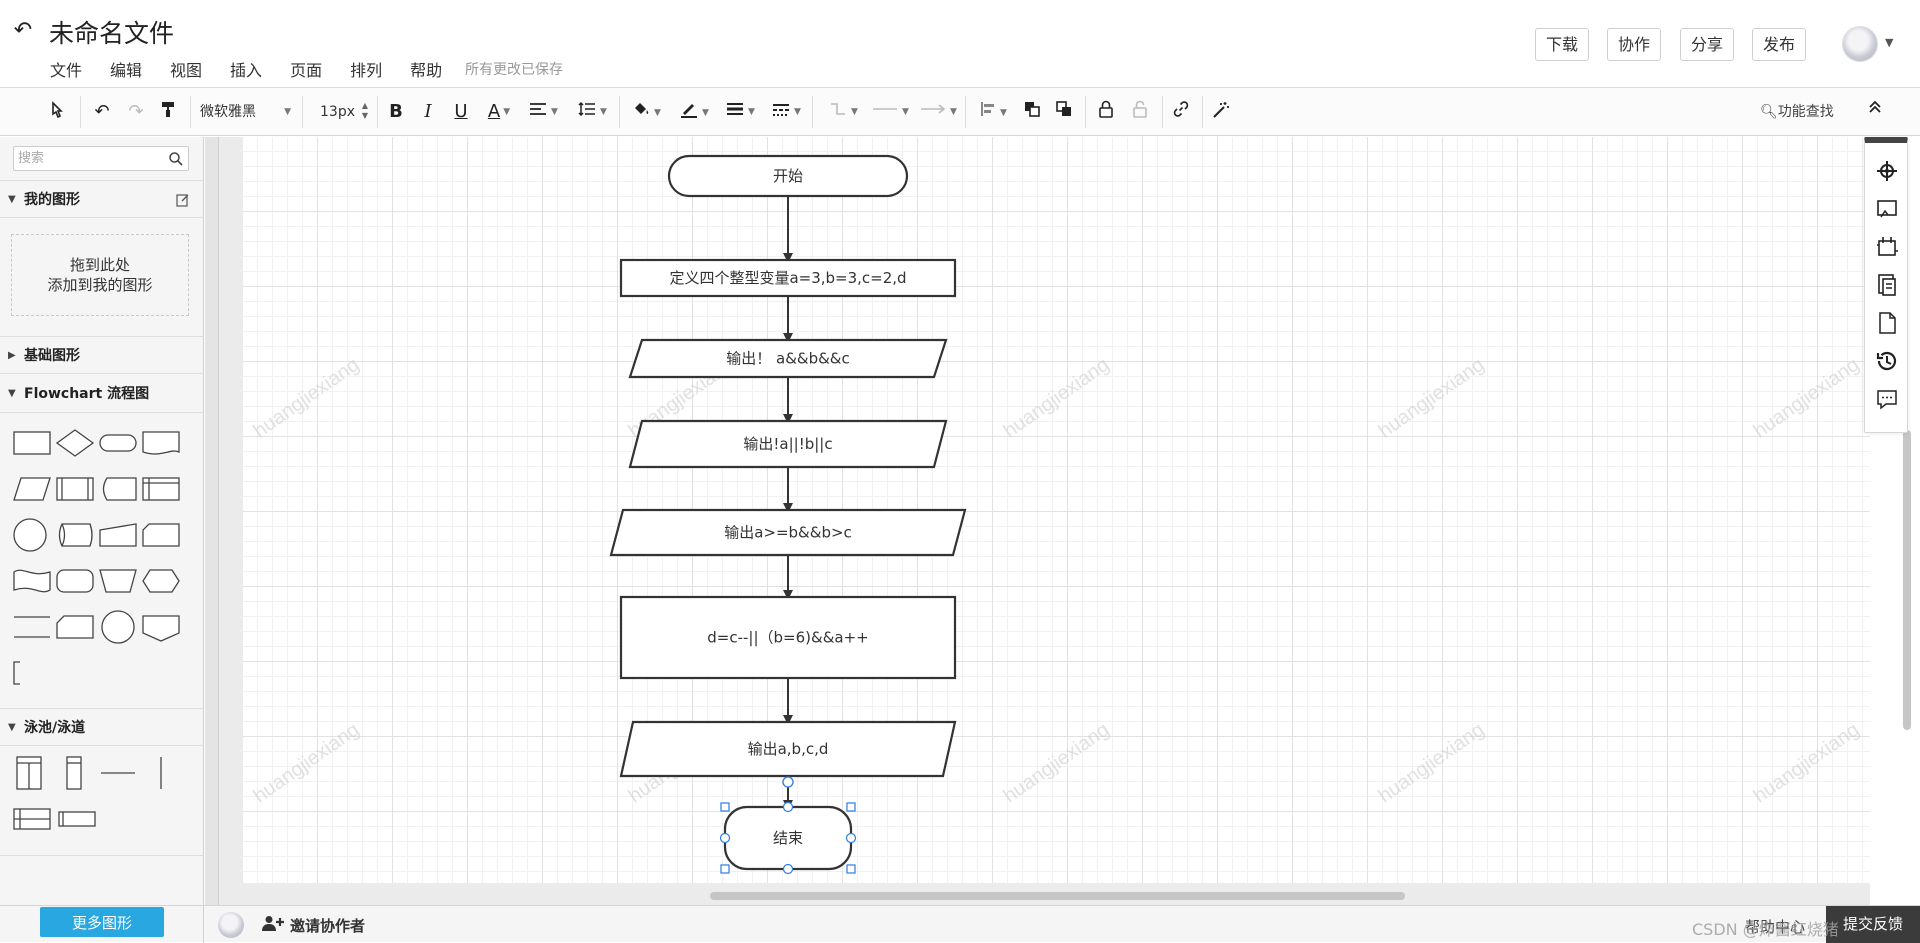  What do you see at coordinates (66, 69) in the screenshot?
I see `menu-file: 文件` at bounding box center [66, 69].